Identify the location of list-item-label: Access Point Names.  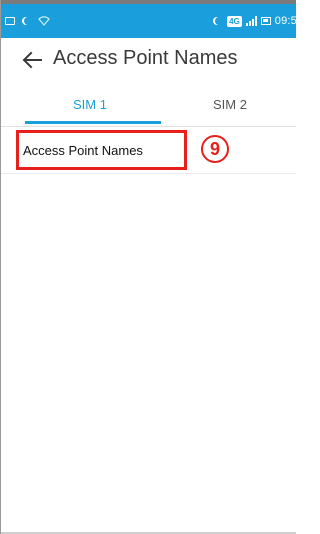
(83, 150).